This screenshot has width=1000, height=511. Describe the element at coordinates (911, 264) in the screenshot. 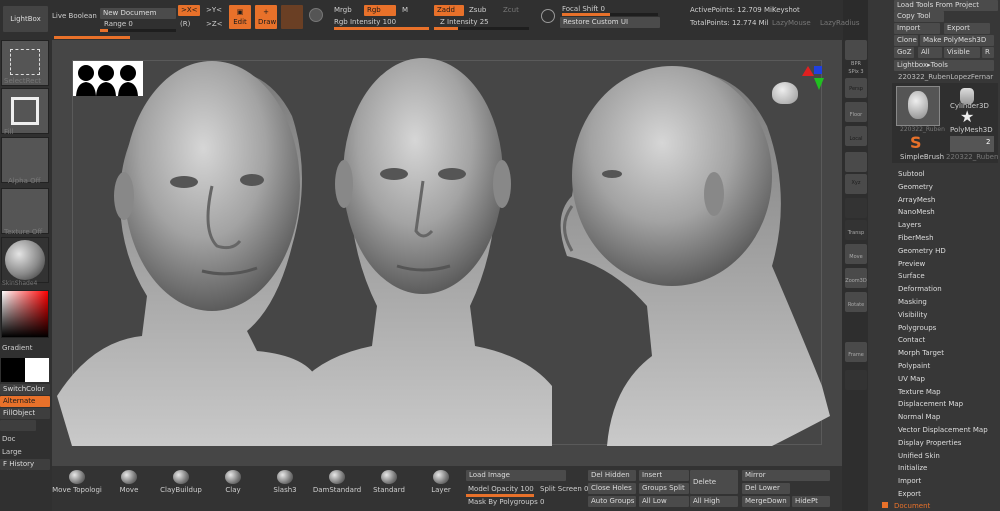

I see `subpalette-preview: Preview` at that location.